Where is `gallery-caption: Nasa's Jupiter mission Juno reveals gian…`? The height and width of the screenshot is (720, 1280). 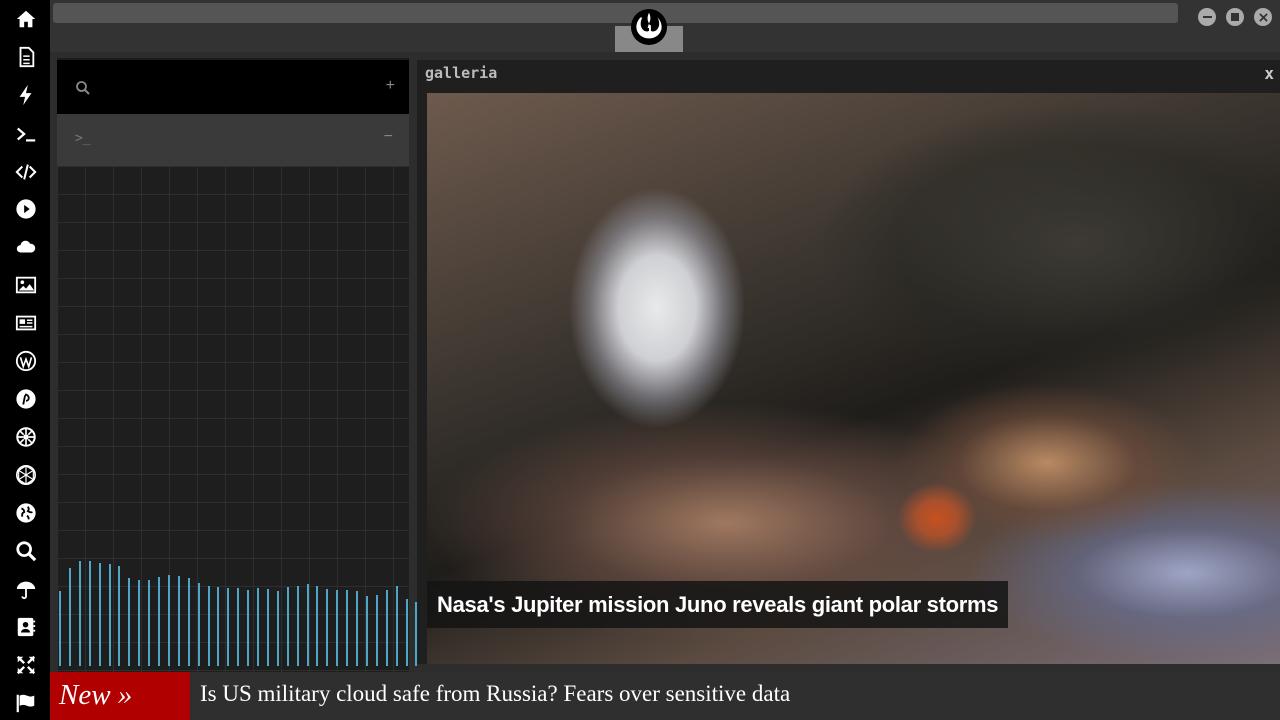
gallery-caption: Nasa's Jupiter mission Juno reveals gian… is located at coordinates (718, 604).